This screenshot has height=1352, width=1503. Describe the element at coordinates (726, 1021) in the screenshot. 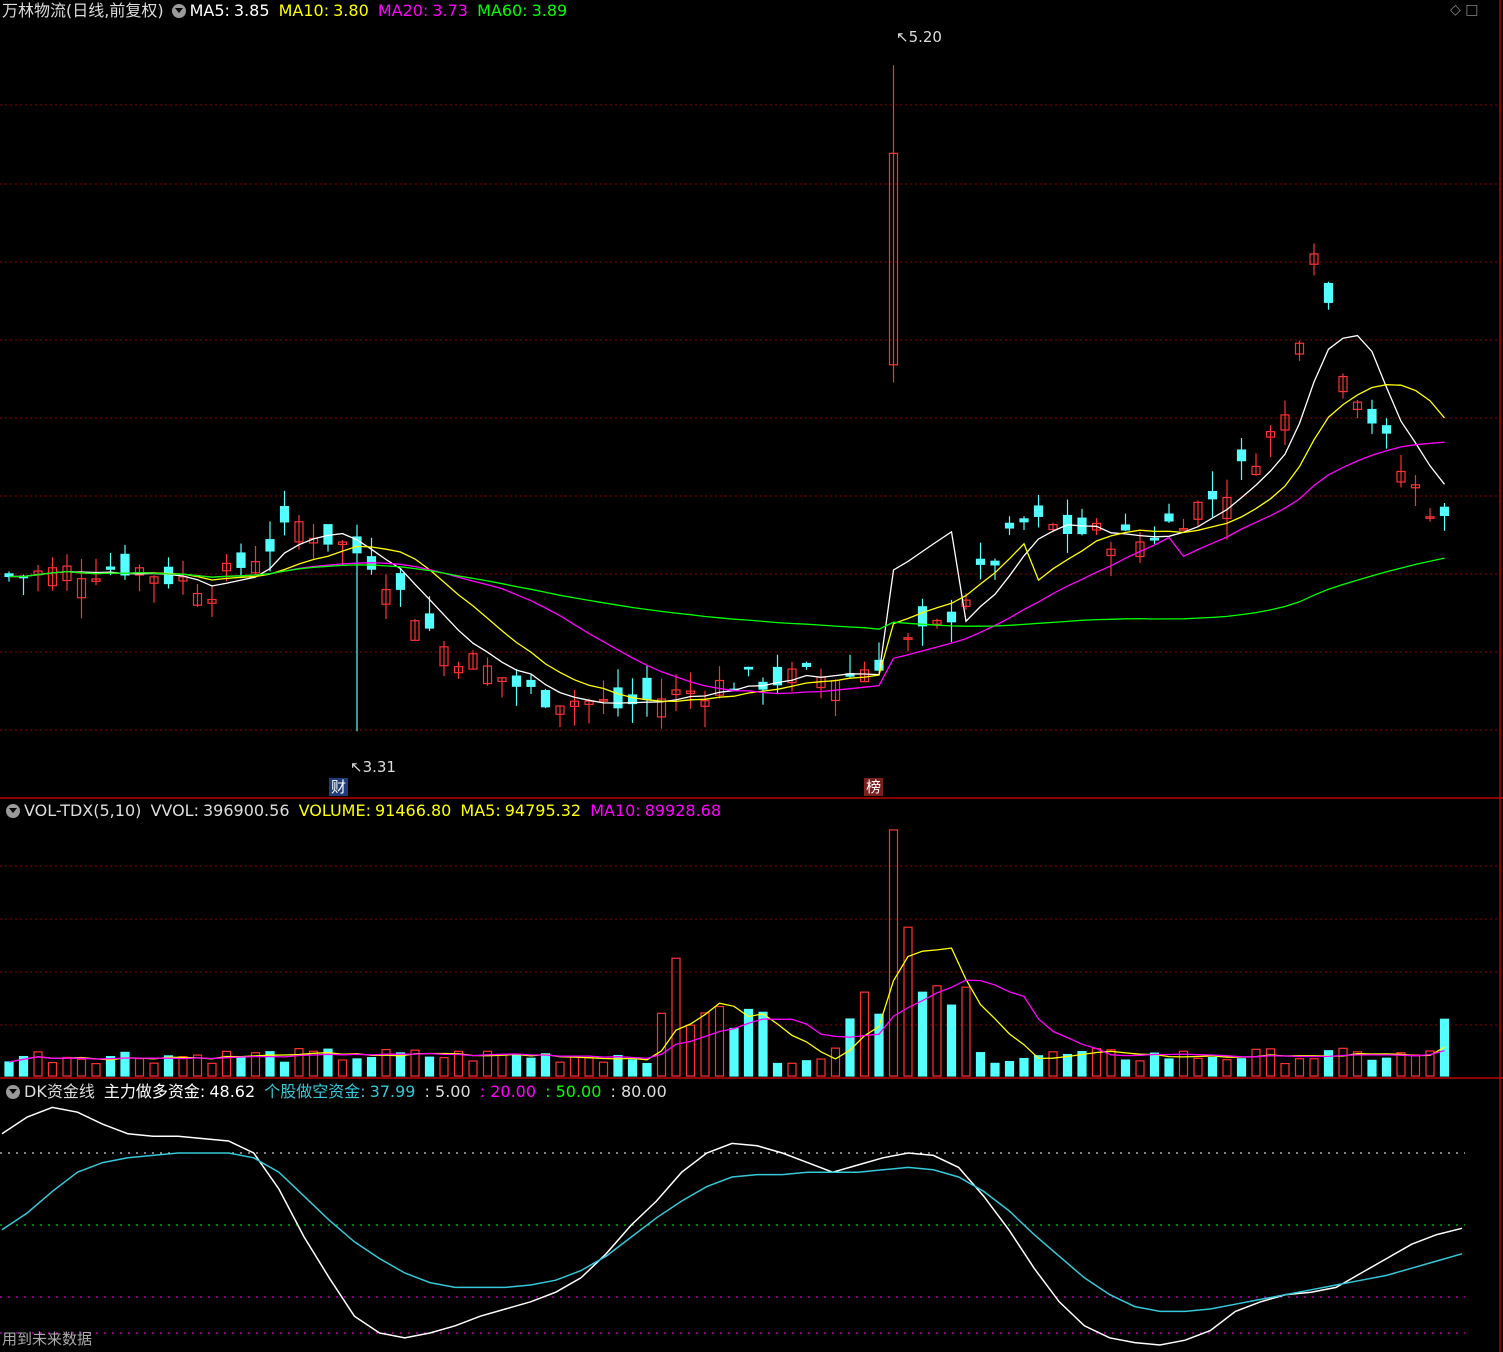

I see `vol-ma10-line` at that location.